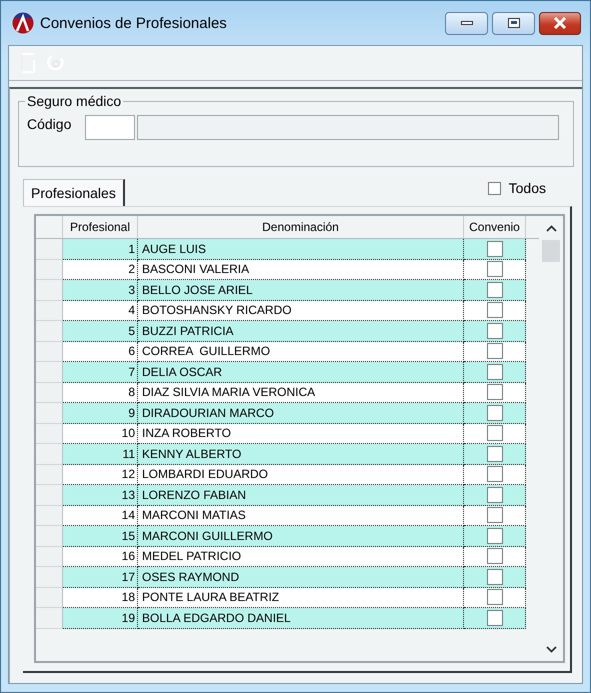  What do you see at coordinates (100, 310) in the screenshot?
I see `table-cell: 4` at bounding box center [100, 310].